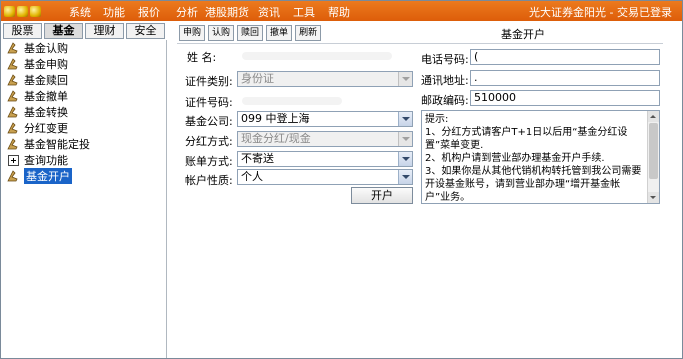 The height and width of the screenshot is (359, 683). I want to click on tree-item-fund-cancel: 基金撤单, so click(85, 96).